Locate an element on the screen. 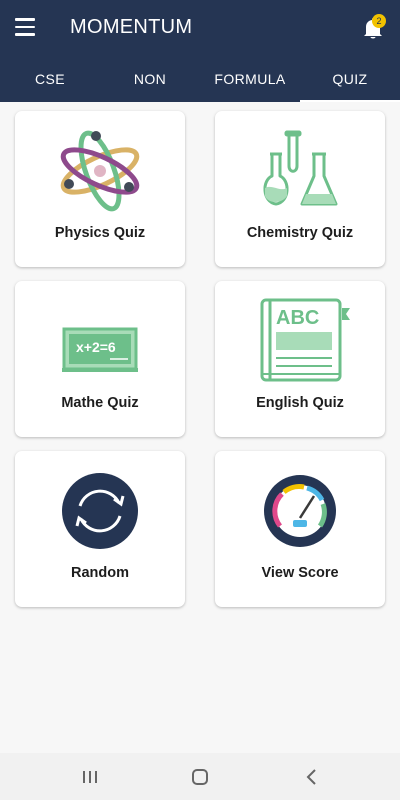 The height and width of the screenshot is (800, 400). back-icon is located at coordinates (312, 777).